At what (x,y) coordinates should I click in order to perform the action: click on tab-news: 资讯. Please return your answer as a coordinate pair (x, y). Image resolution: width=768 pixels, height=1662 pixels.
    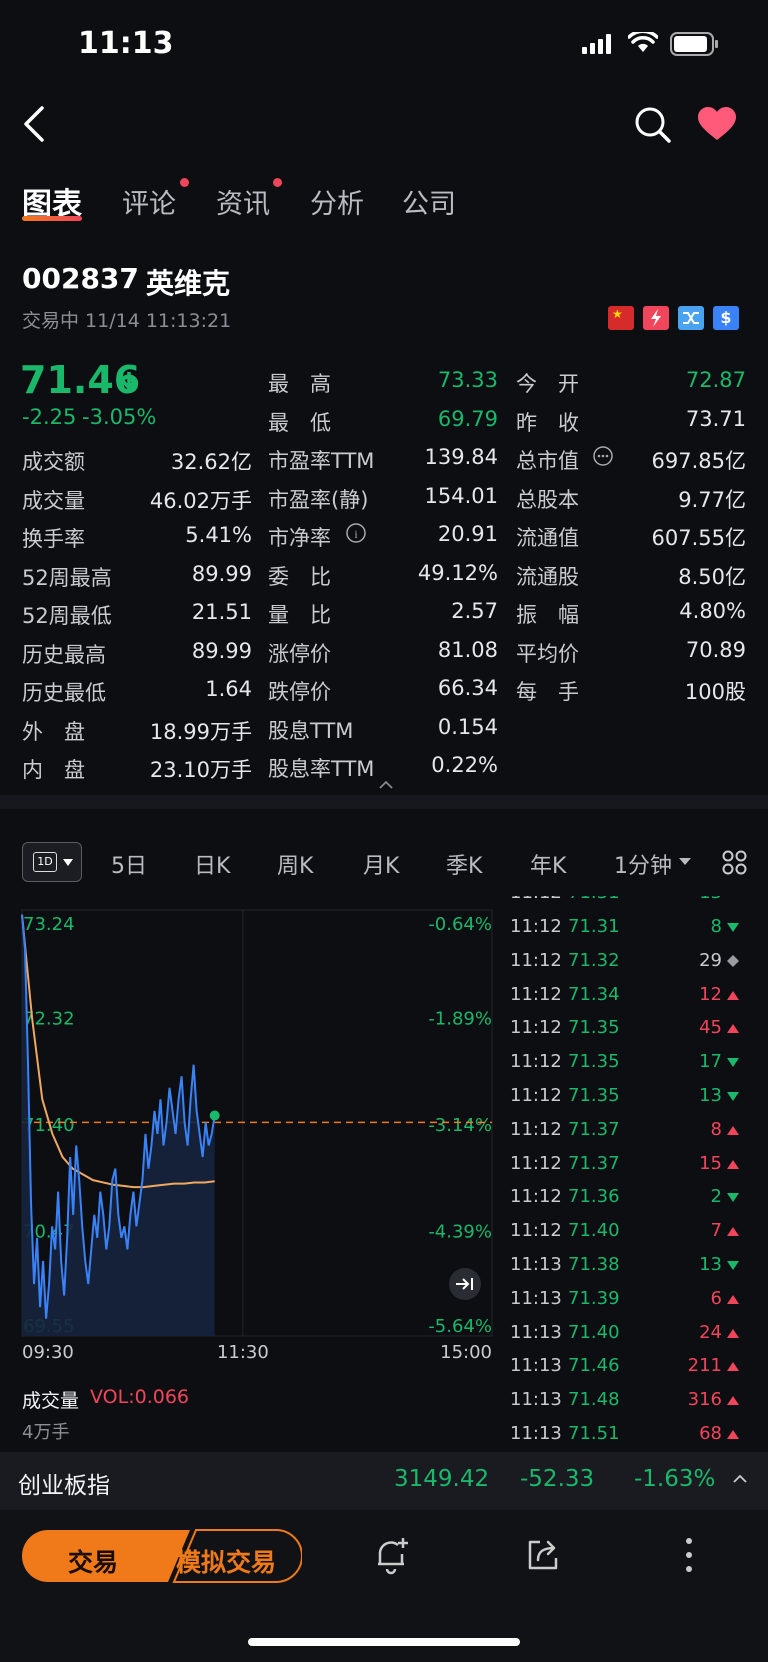
    Looking at the image, I should click on (243, 201).